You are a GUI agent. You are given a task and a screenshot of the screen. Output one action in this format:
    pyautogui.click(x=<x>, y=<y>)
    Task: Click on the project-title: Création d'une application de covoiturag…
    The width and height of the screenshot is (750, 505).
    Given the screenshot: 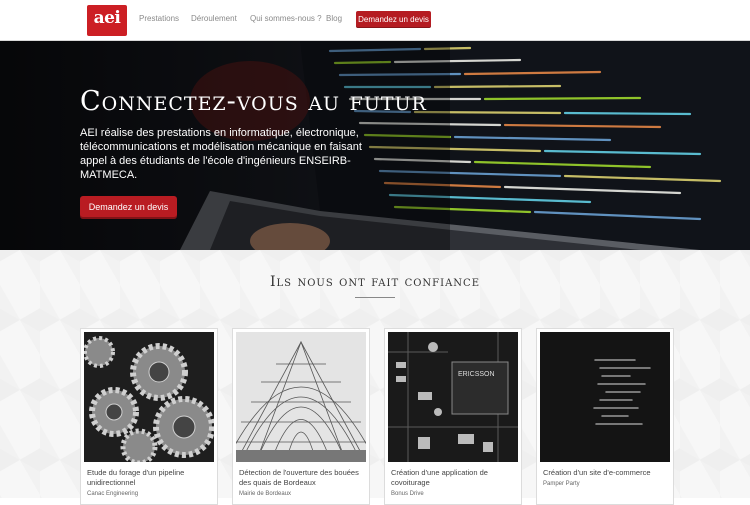 What is the action you would take?
    pyautogui.click(x=439, y=477)
    